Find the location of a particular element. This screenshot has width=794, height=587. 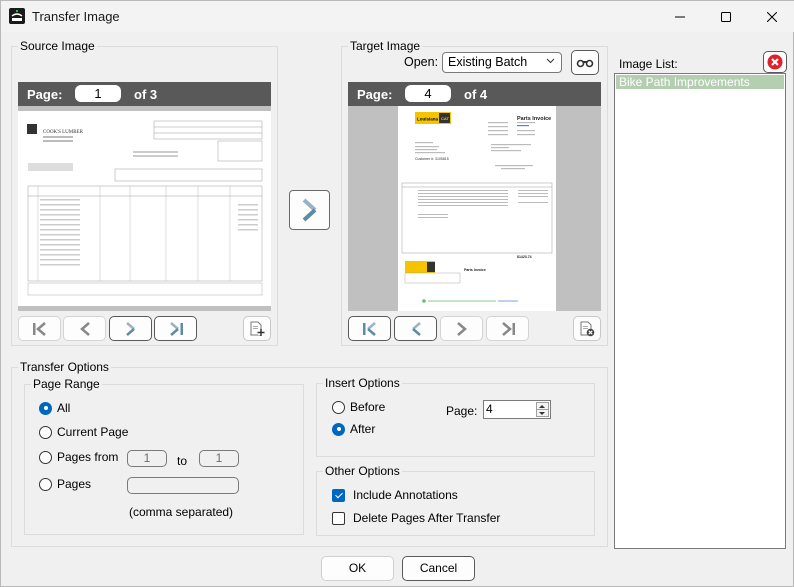

source-first-page-button is located at coordinates (39, 328).